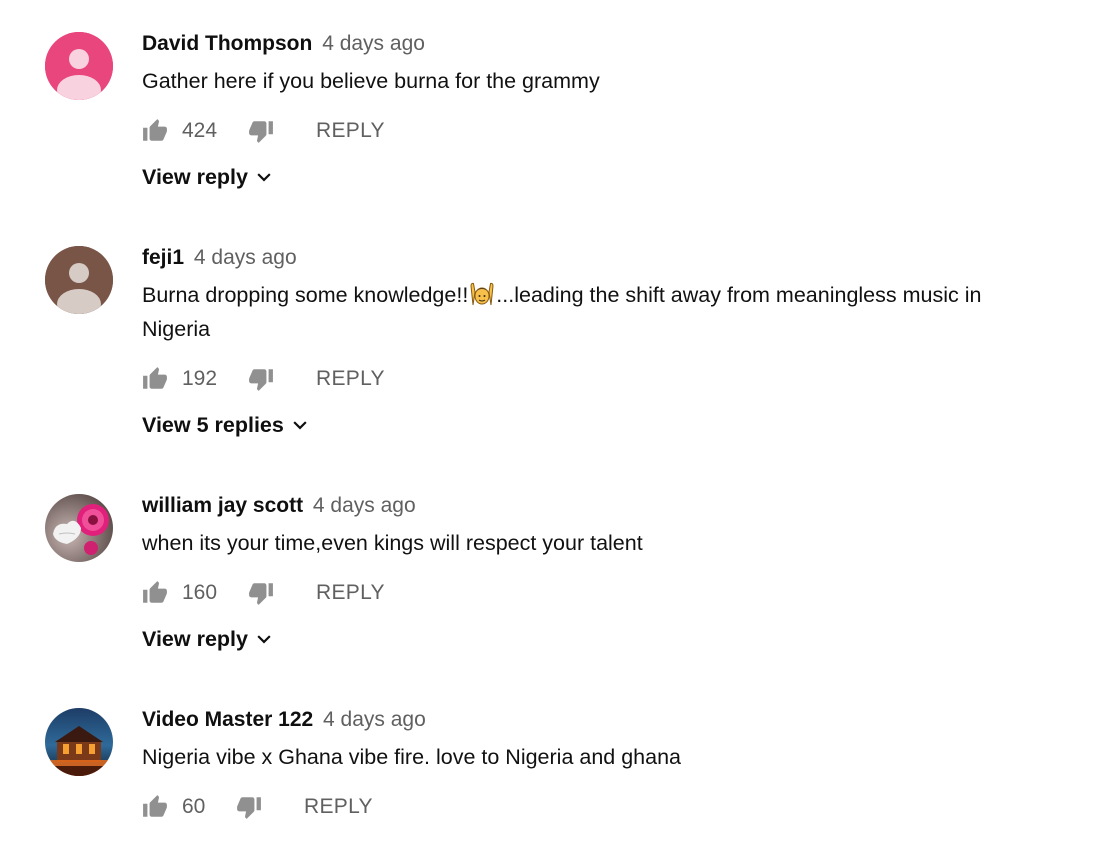 The height and width of the screenshot is (858, 1120). I want to click on author-name: william jay scott, so click(222, 505).